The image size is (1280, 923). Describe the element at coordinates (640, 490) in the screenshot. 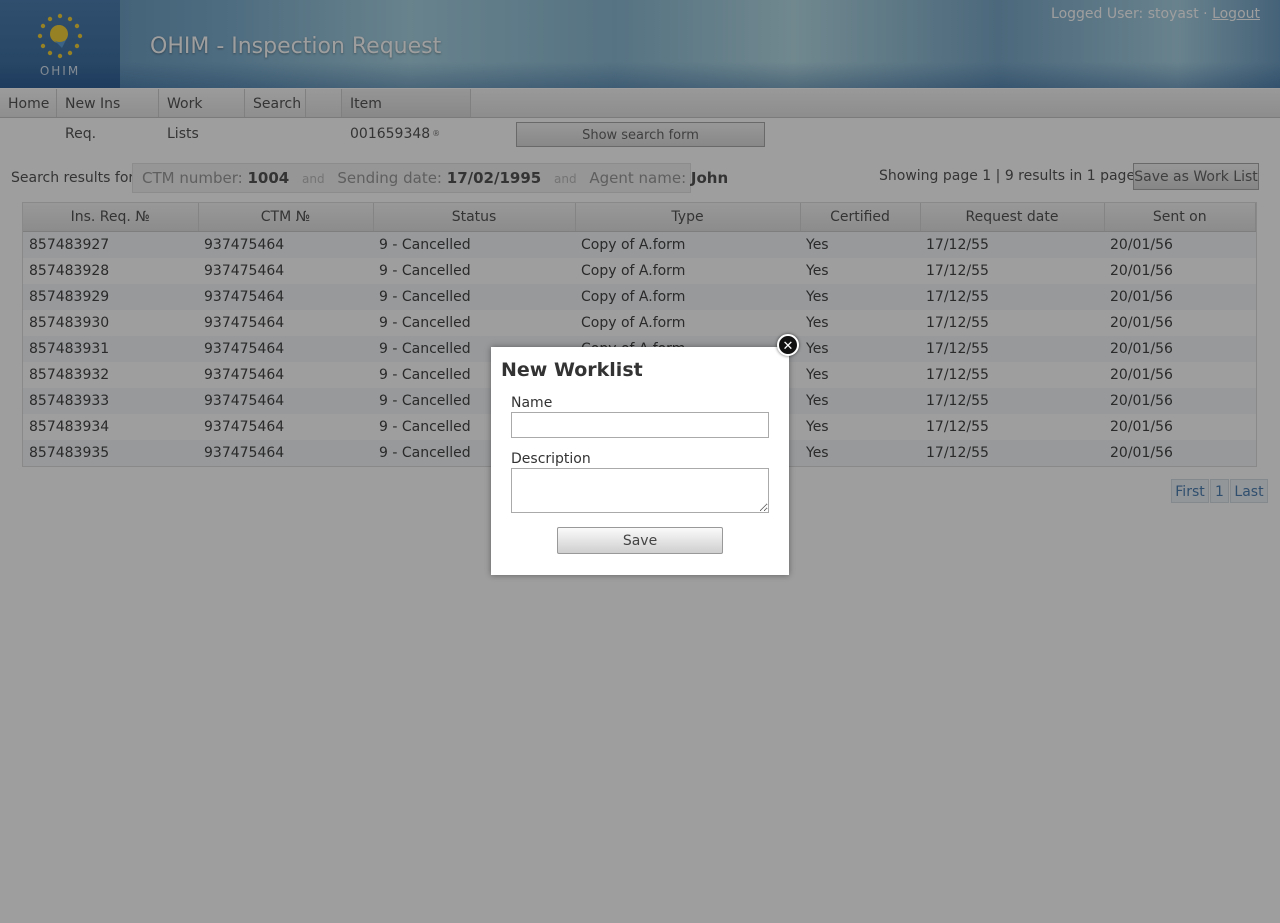

I see `description-textarea` at that location.